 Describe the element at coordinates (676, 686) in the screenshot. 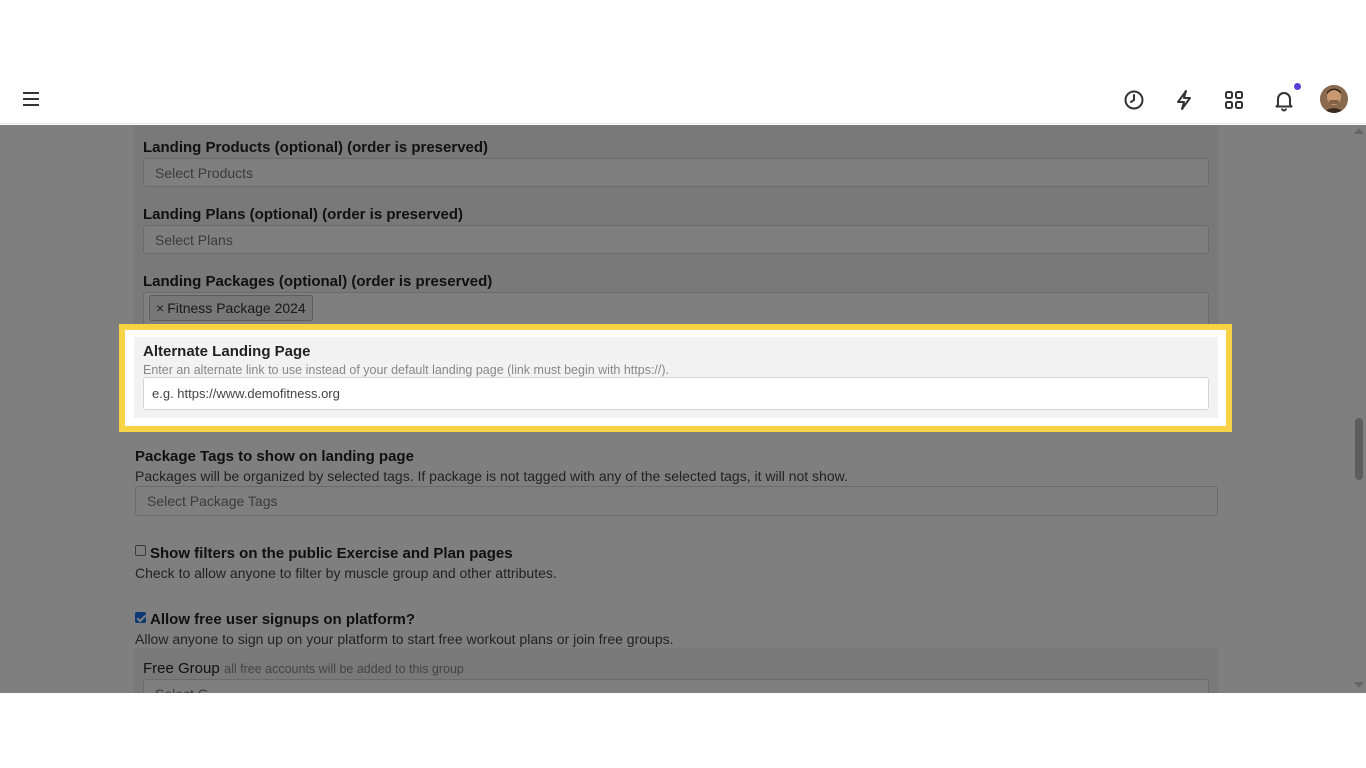

I see `free-group-select: Select G` at that location.